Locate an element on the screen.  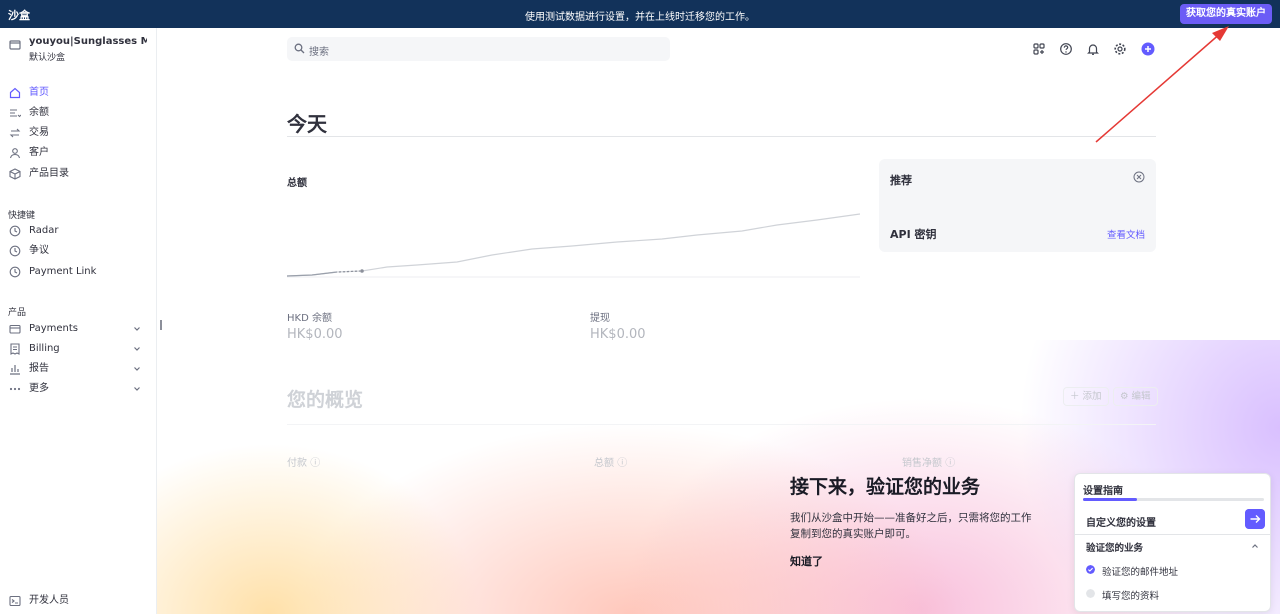
add-widget-label: 添加 is located at coordinates (1092, 396).